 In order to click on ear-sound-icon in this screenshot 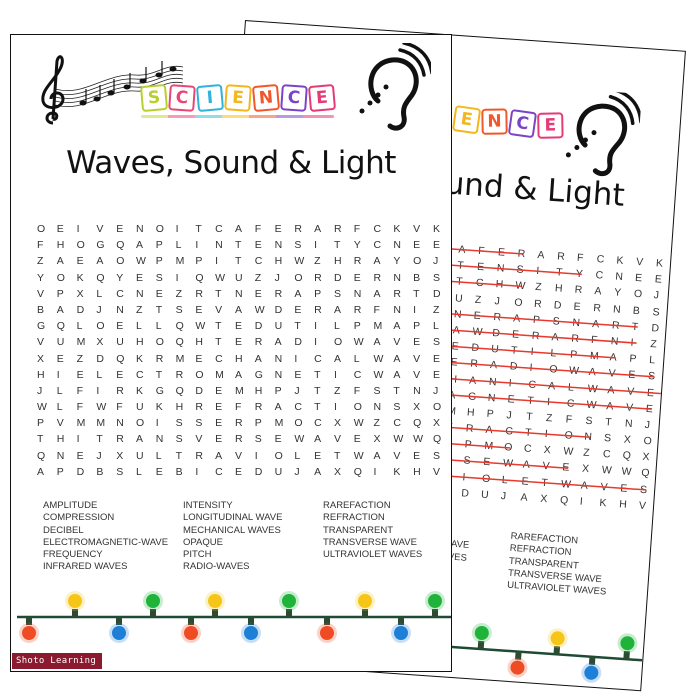, I will do `click(395, 87)`.